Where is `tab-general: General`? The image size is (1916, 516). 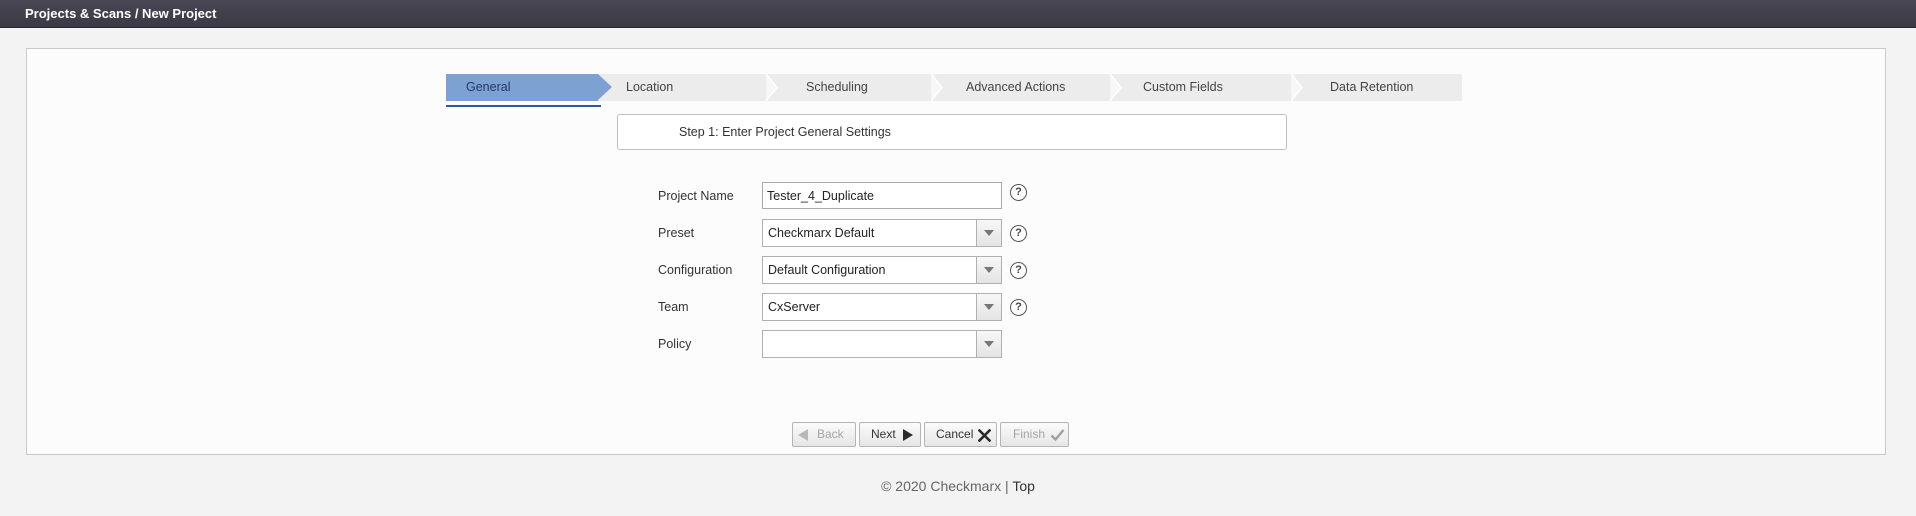
tab-general: General is located at coordinates (522, 87).